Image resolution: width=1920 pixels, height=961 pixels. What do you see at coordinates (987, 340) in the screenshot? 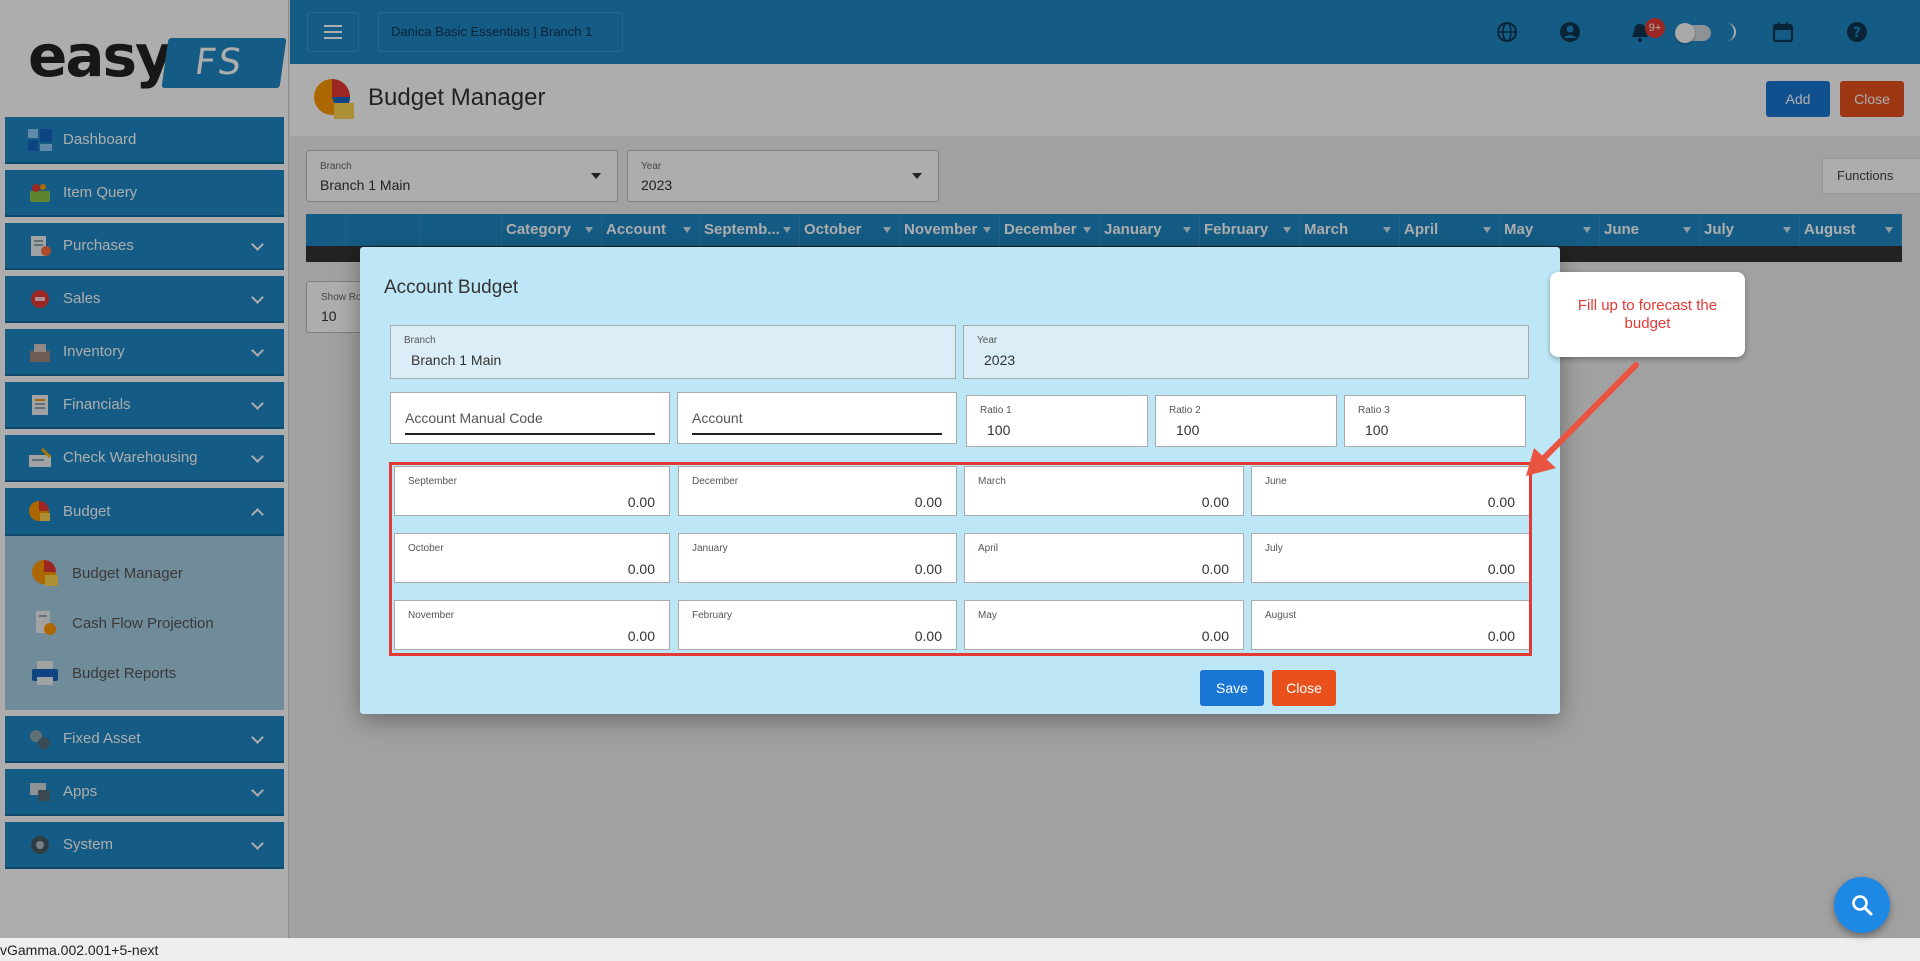
I see `dialog-year-label: Year` at bounding box center [987, 340].